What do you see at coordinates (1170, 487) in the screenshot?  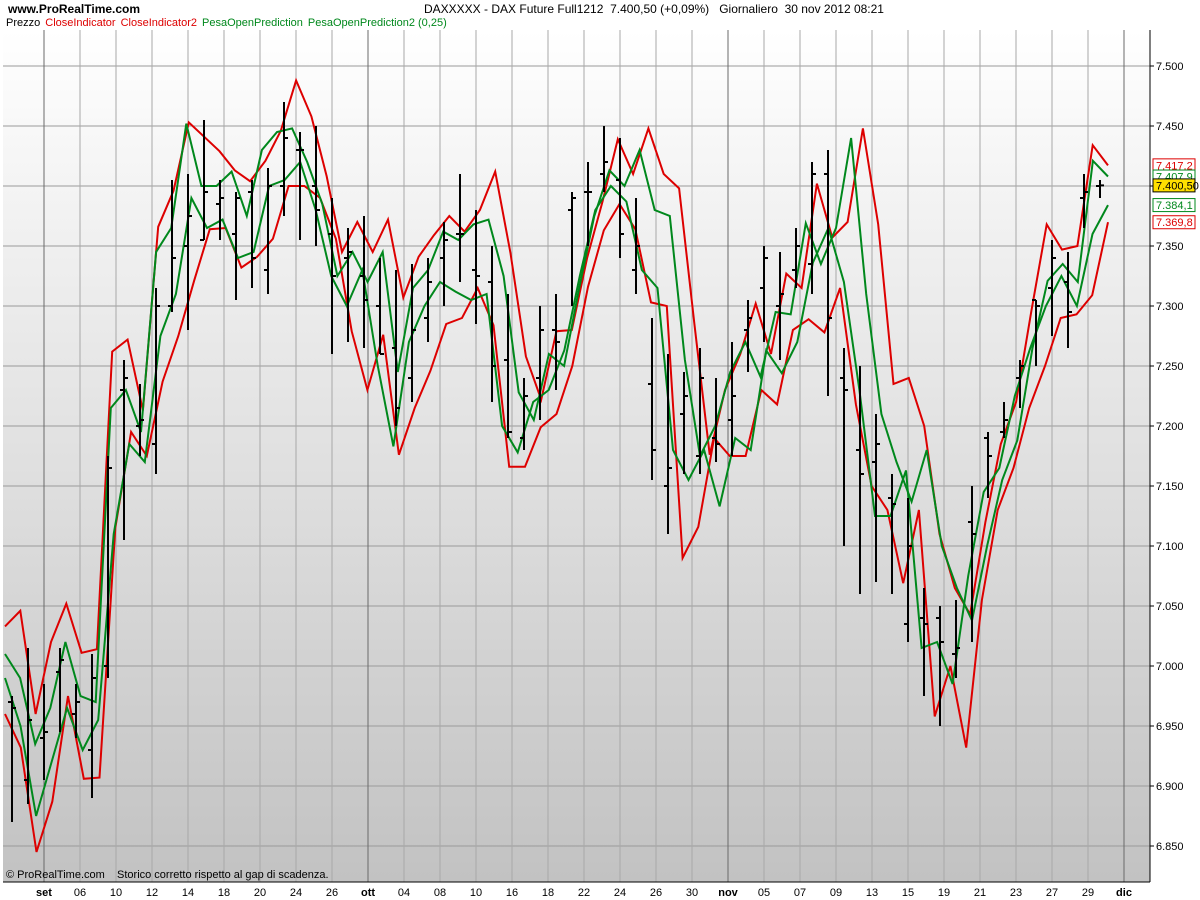 I see `y-tick-label: 7.150` at bounding box center [1170, 487].